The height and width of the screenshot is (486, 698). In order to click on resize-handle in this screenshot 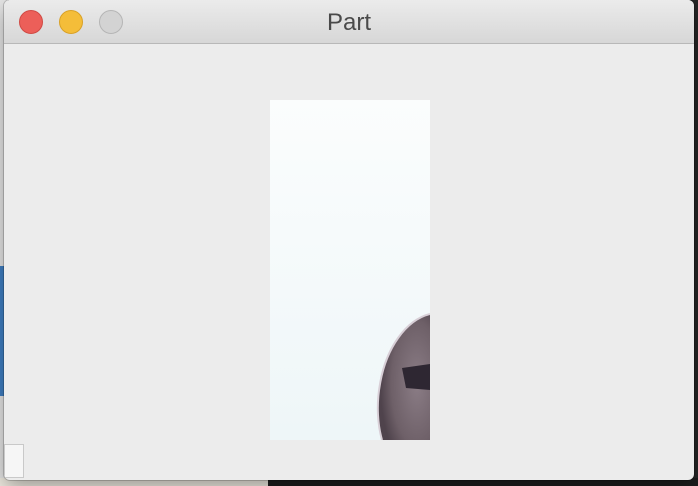, I will do `click(14, 461)`.